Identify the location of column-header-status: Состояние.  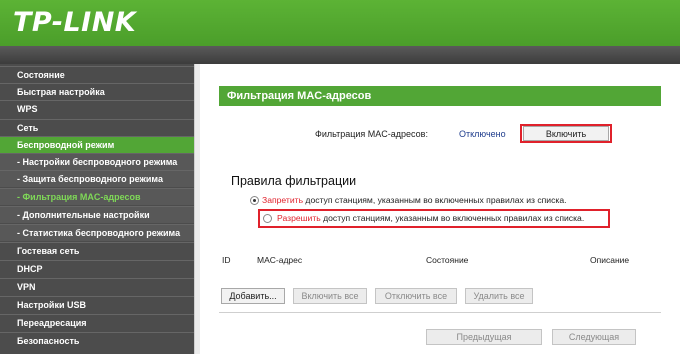
(447, 260).